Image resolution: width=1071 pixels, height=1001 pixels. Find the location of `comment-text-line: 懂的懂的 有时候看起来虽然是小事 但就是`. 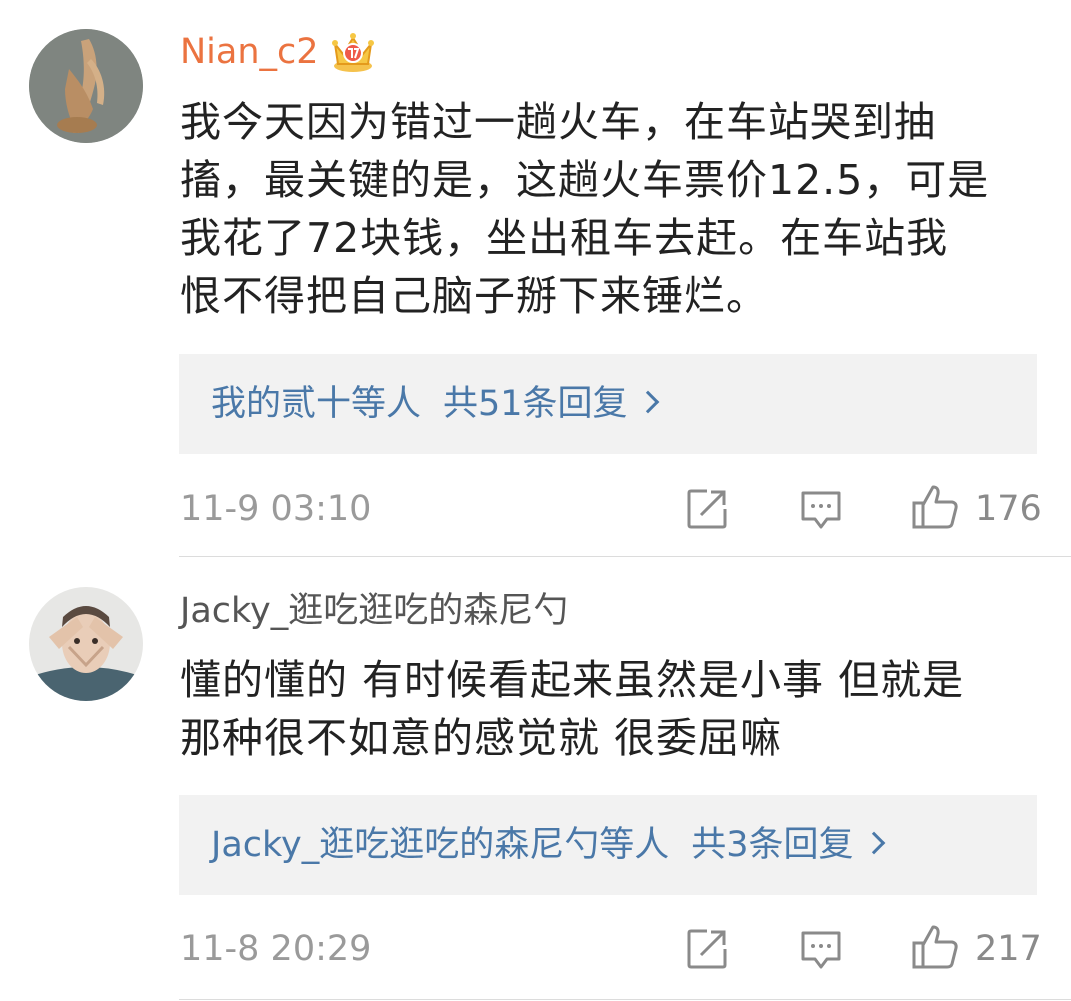

comment-text-line: 懂的懂的 有时候看起来虽然是小事 但就是 is located at coordinates (572, 680).